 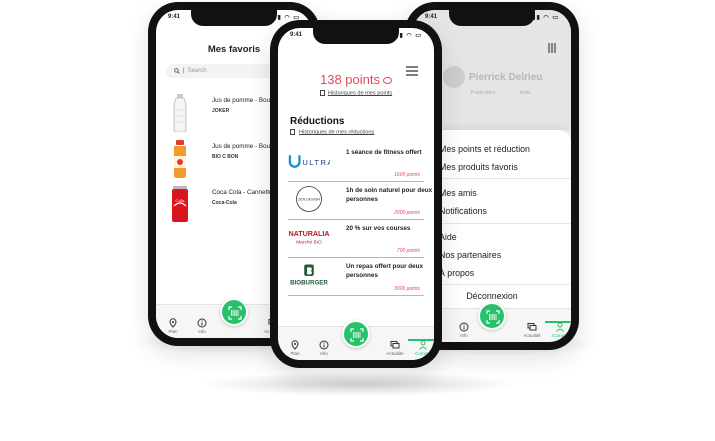 What do you see at coordinates (407, 289) in the screenshot?
I see `offer-points: 3000 points` at bounding box center [407, 289].